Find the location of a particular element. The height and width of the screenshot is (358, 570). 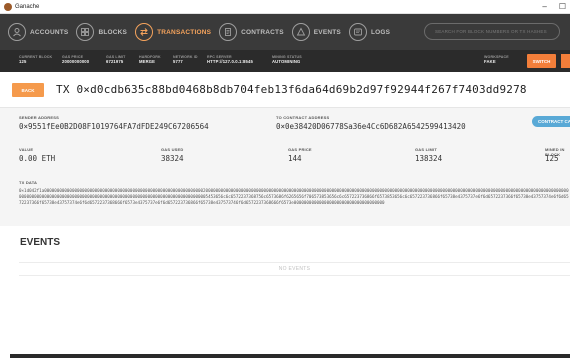

stat-current-block: CURRENT BLOCK 125 is located at coordinates (36, 59).